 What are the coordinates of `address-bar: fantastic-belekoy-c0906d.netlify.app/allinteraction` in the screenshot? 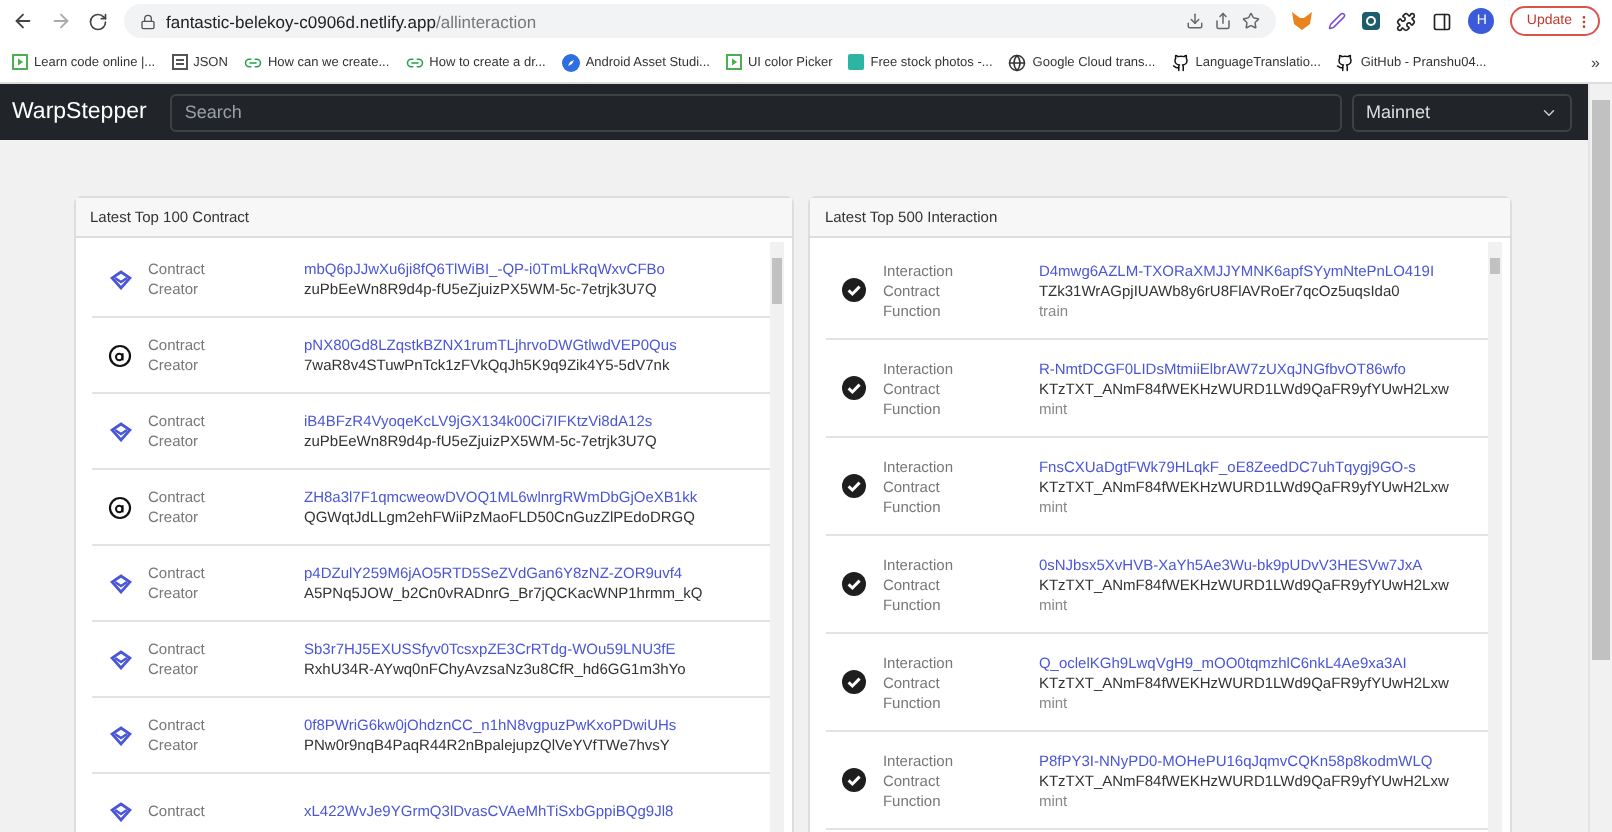 It's located at (700, 21).